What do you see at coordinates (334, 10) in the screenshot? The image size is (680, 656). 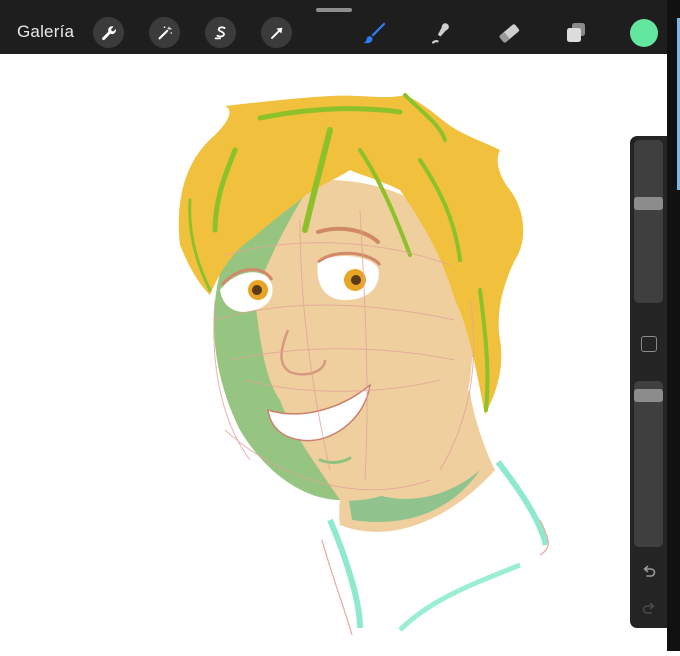 I see `drag-handle` at bounding box center [334, 10].